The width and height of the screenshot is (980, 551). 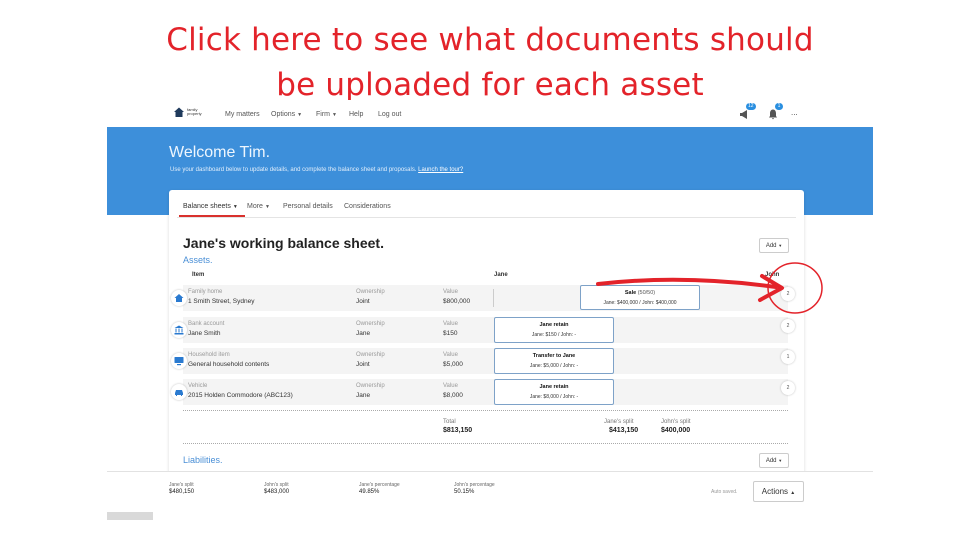 What do you see at coordinates (212, 216) in the screenshot?
I see `active-tab-indicator` at bounding box center [212, 216].